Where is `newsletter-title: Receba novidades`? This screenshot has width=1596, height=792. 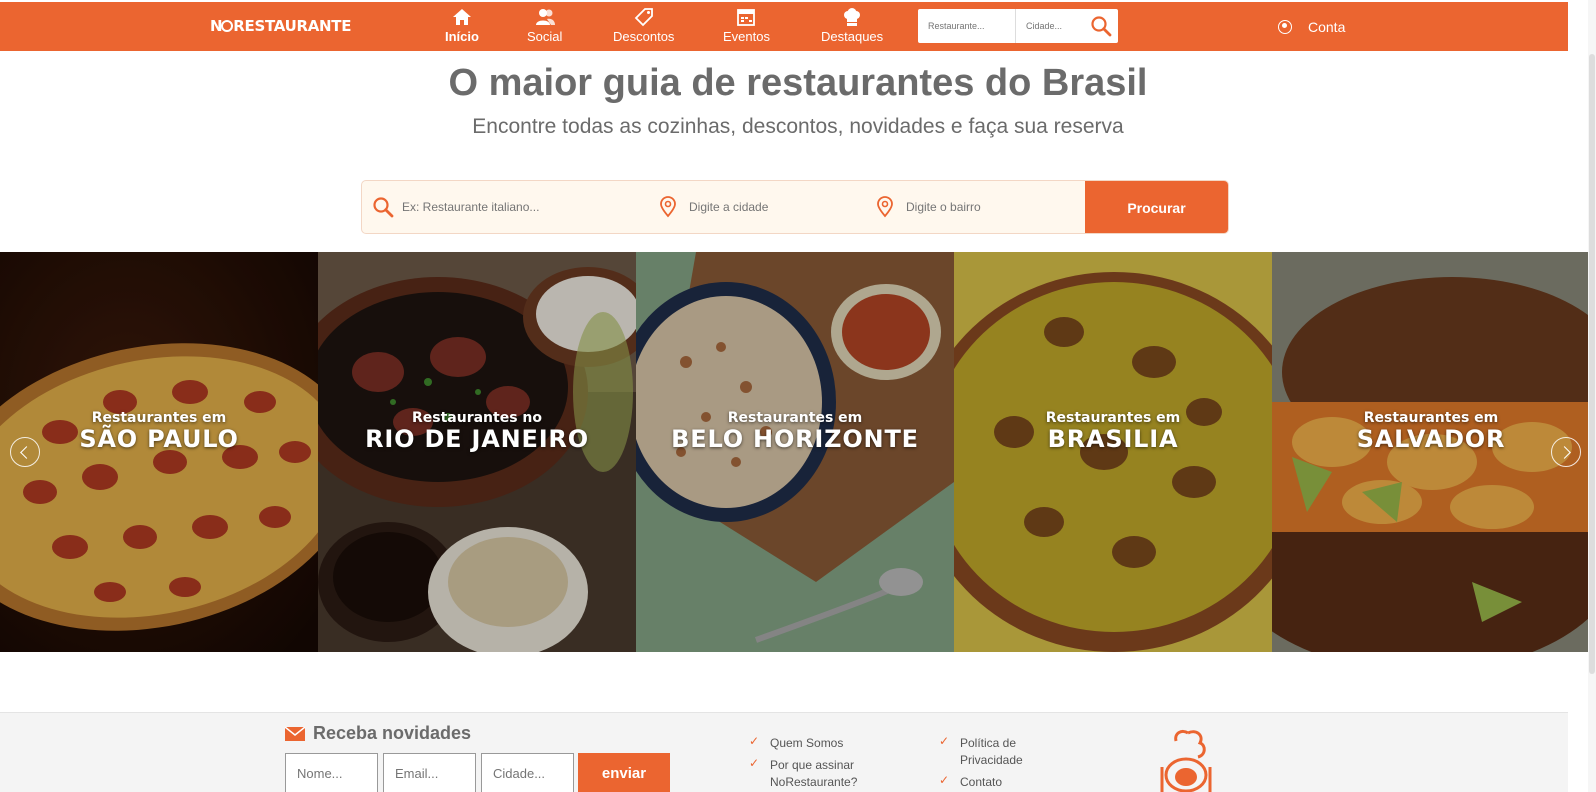
newsletter-title: Receba novidades is located at coordinates (378, 733).